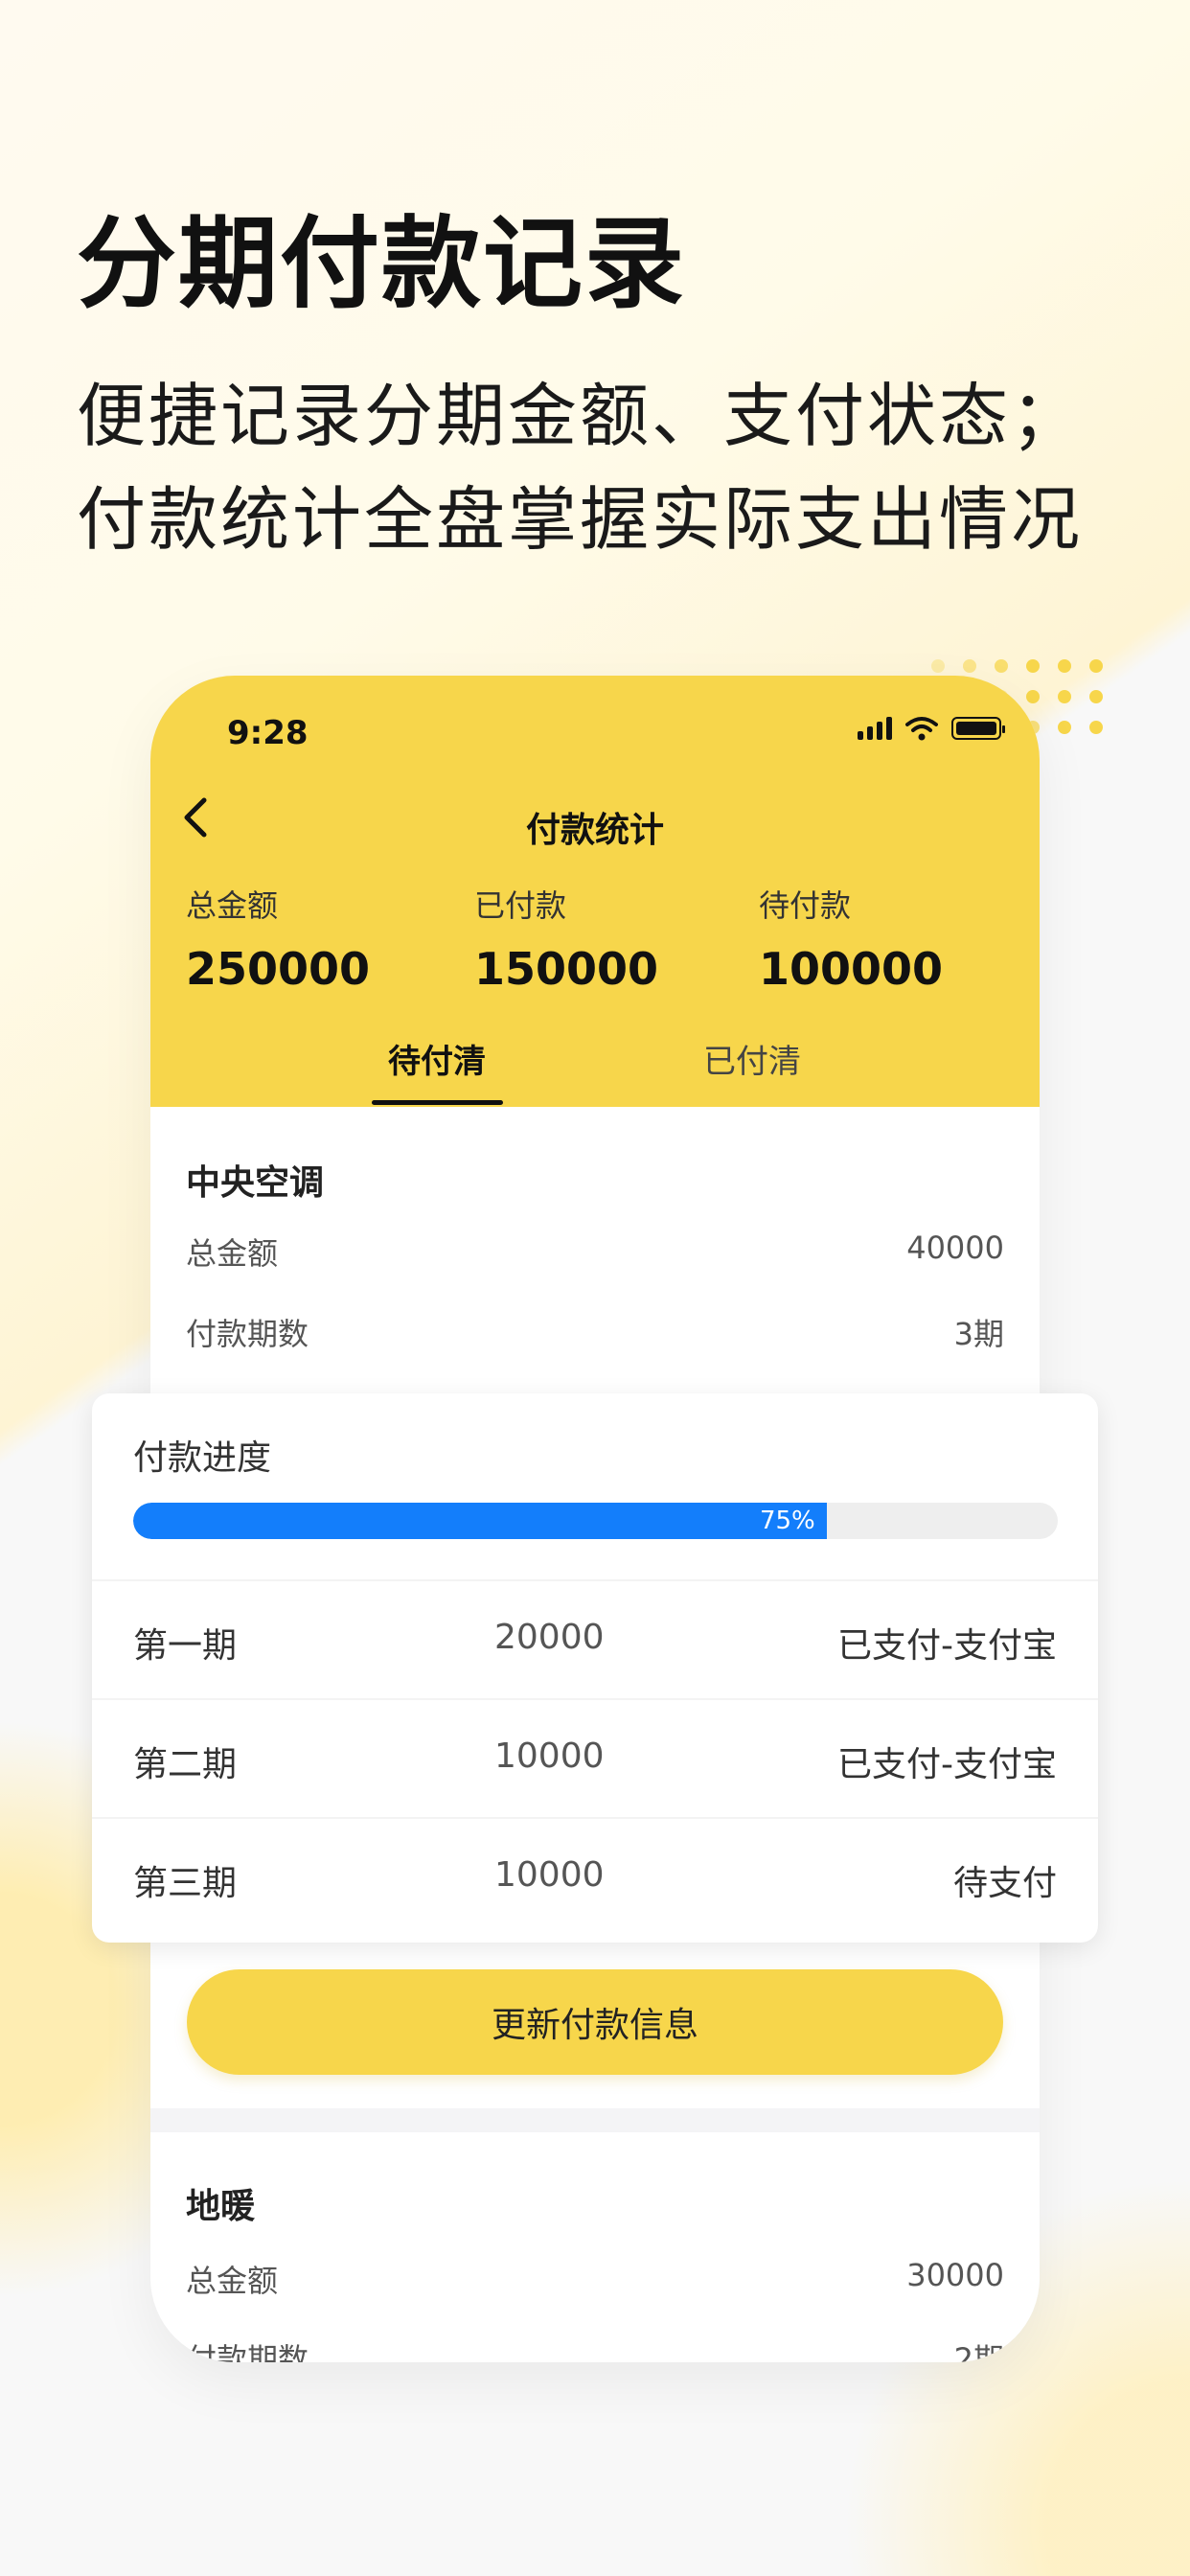  Describe the element at coordinates (979, 1334) in the screenshot. I see `item-periods-value: 3期` at that location.